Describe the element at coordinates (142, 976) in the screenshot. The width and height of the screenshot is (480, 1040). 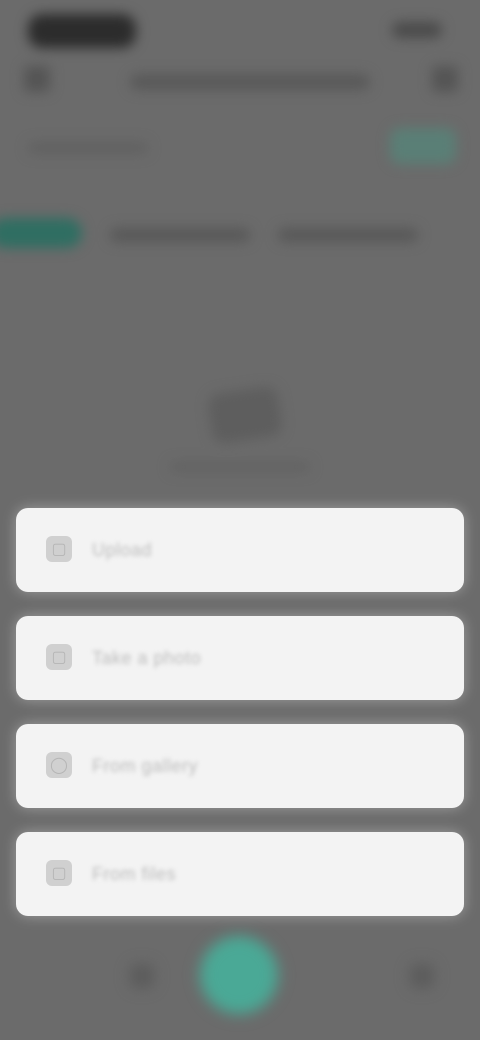
I see `nav-home-icon` at that location.